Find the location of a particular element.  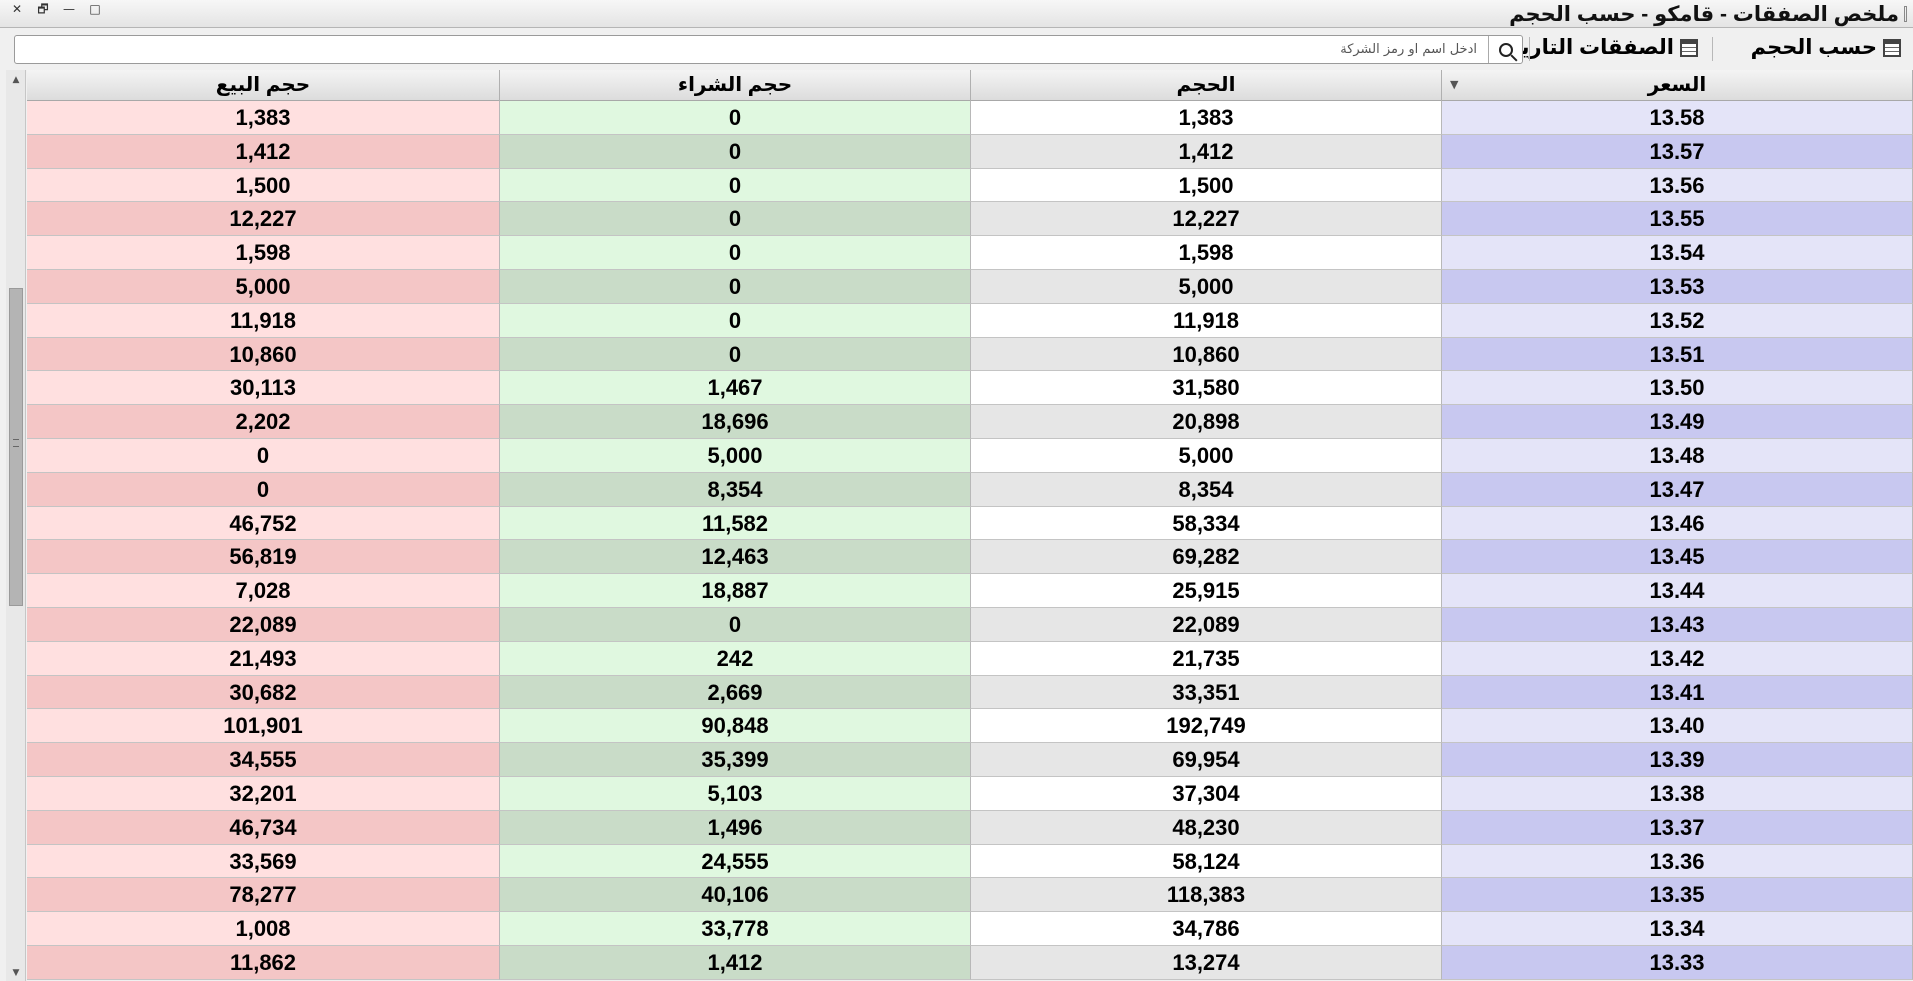

vertical-scrollbar: ▲ ▼ is located at coordinates (16, 525).